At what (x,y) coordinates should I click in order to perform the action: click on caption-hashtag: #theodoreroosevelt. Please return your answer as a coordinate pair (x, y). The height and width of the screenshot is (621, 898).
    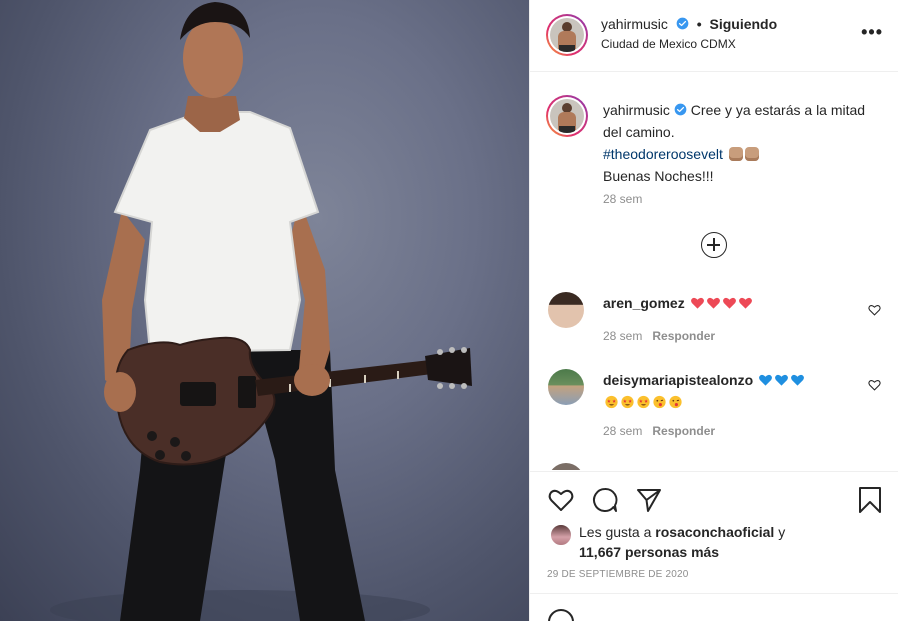
    Looking at the image, I should click on (663, 154).